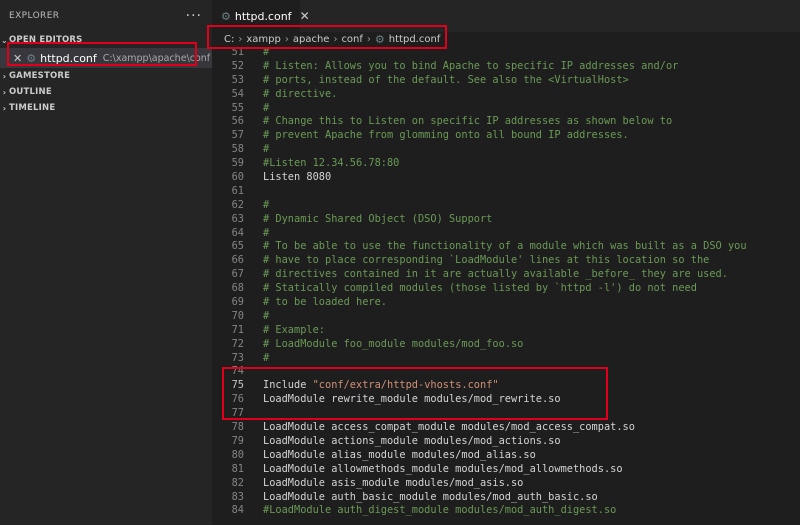  What do you see at coordinates (237, 107) in the screenshot?
I see `line-number: 55` at bounding box center [237, 107].